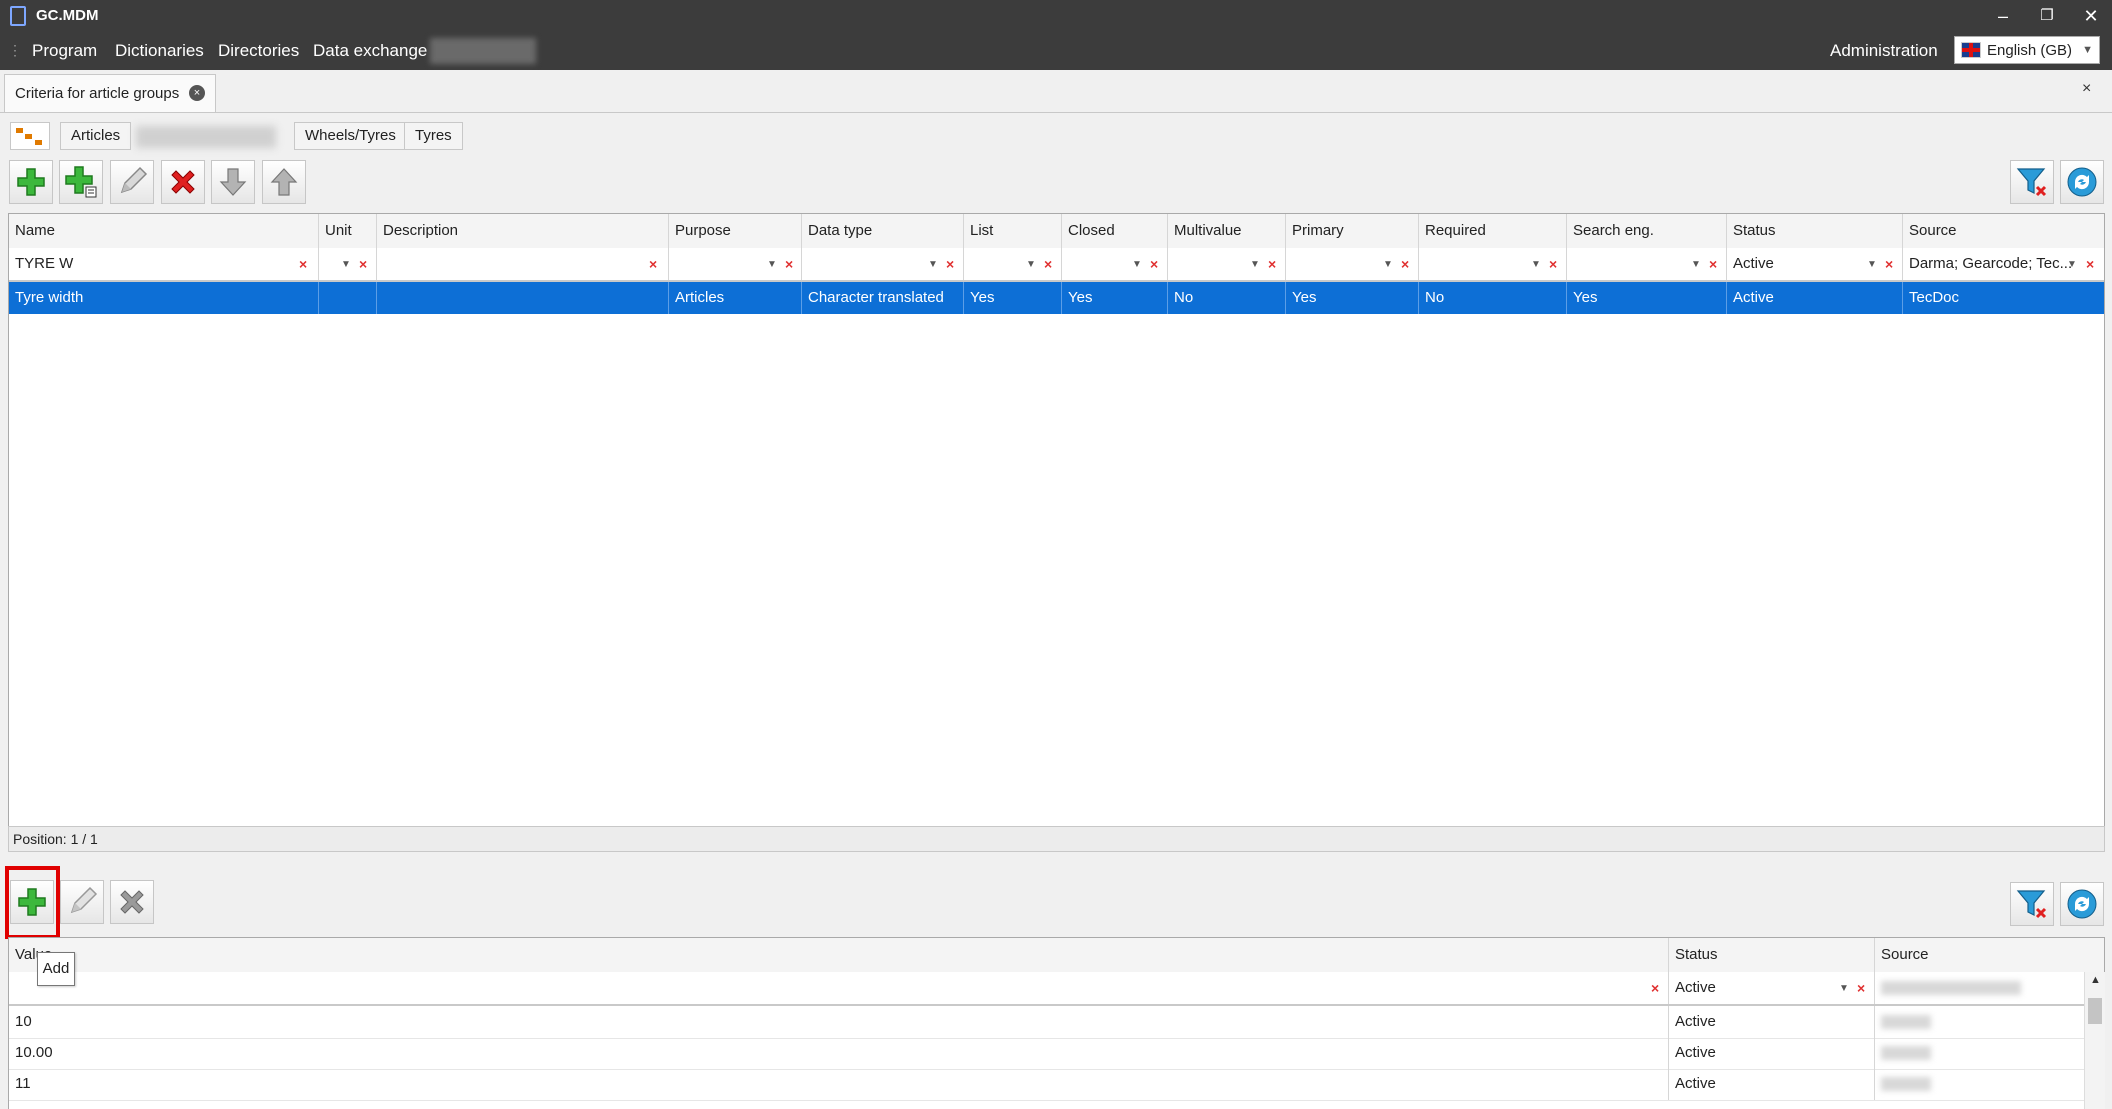  What do you see at coordinates (523, 231) in the screenshot?
I see `column-header-description: Description` at bounding box center [523, 231].